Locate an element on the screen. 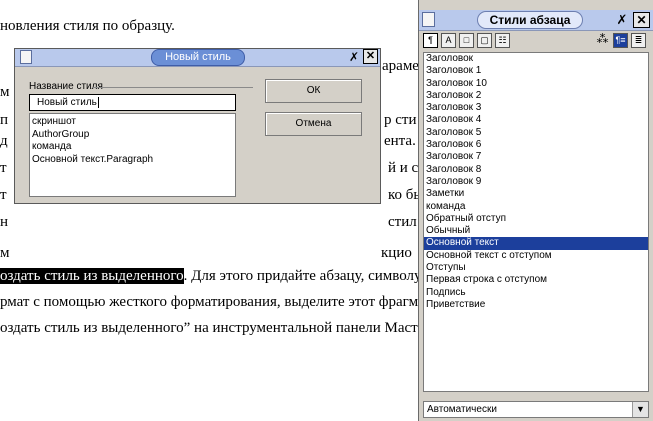 This screenshot has height=421, width=653. styles-panel-titlebar: Стили абзаца ✗ ✕ is located at coordinates (536, 20).